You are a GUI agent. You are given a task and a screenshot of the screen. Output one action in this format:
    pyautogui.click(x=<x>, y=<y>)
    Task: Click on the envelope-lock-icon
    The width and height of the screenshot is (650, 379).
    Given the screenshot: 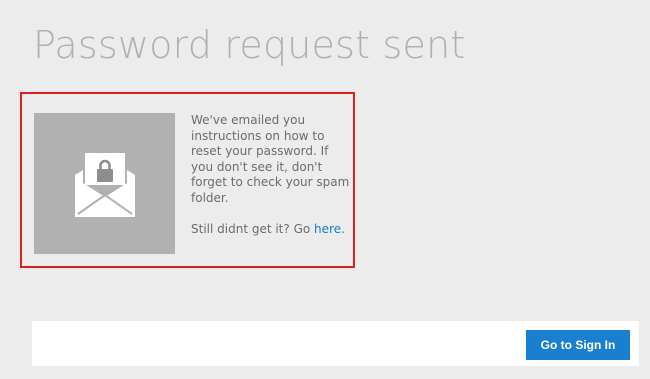 What is the action you would take?
    pyautogui.click(x=105, y=185)
    